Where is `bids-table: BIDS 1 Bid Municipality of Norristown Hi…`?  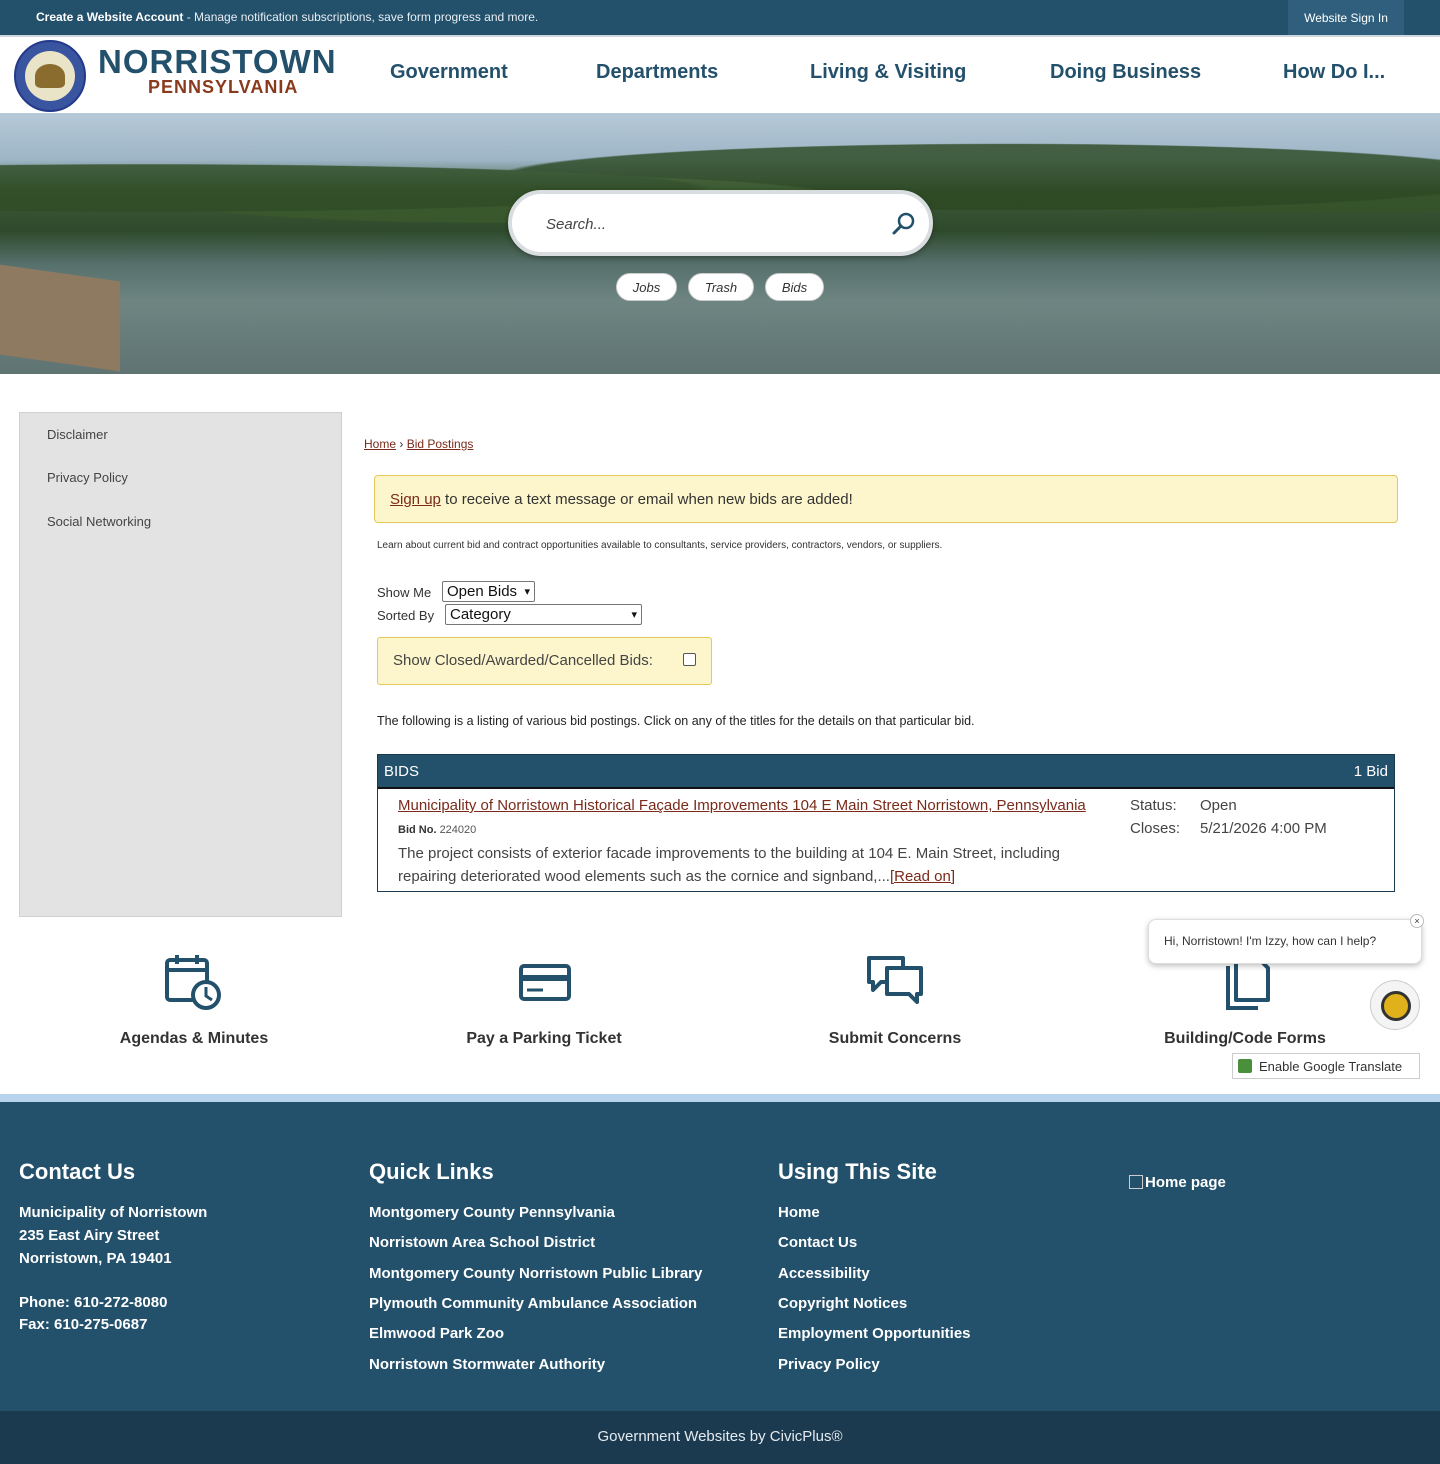 bids-table: BIDS 1 Bid Municipality of Norristown Hi… is located at coordinates (886, 823).